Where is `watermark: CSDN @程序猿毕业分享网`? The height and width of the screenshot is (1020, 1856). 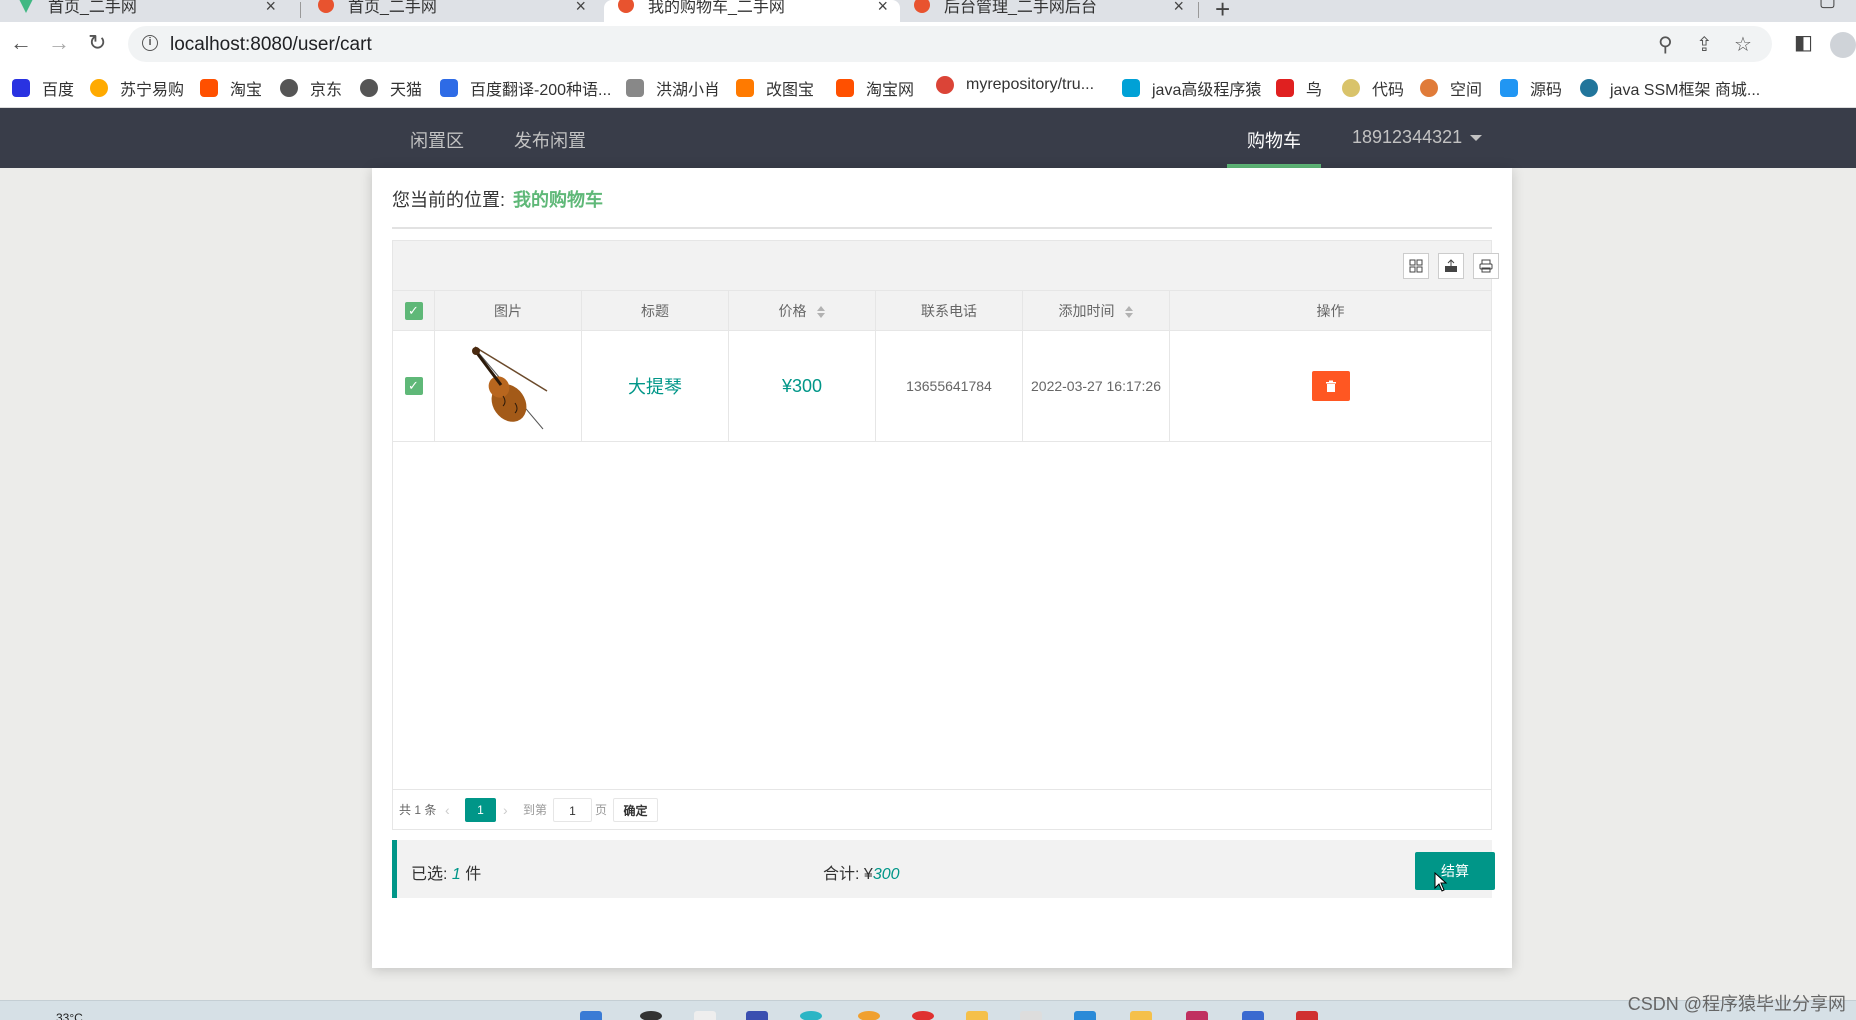 watermark: CSDN @程序猿毕业分享网 is located at coordinates (1736, 1004).